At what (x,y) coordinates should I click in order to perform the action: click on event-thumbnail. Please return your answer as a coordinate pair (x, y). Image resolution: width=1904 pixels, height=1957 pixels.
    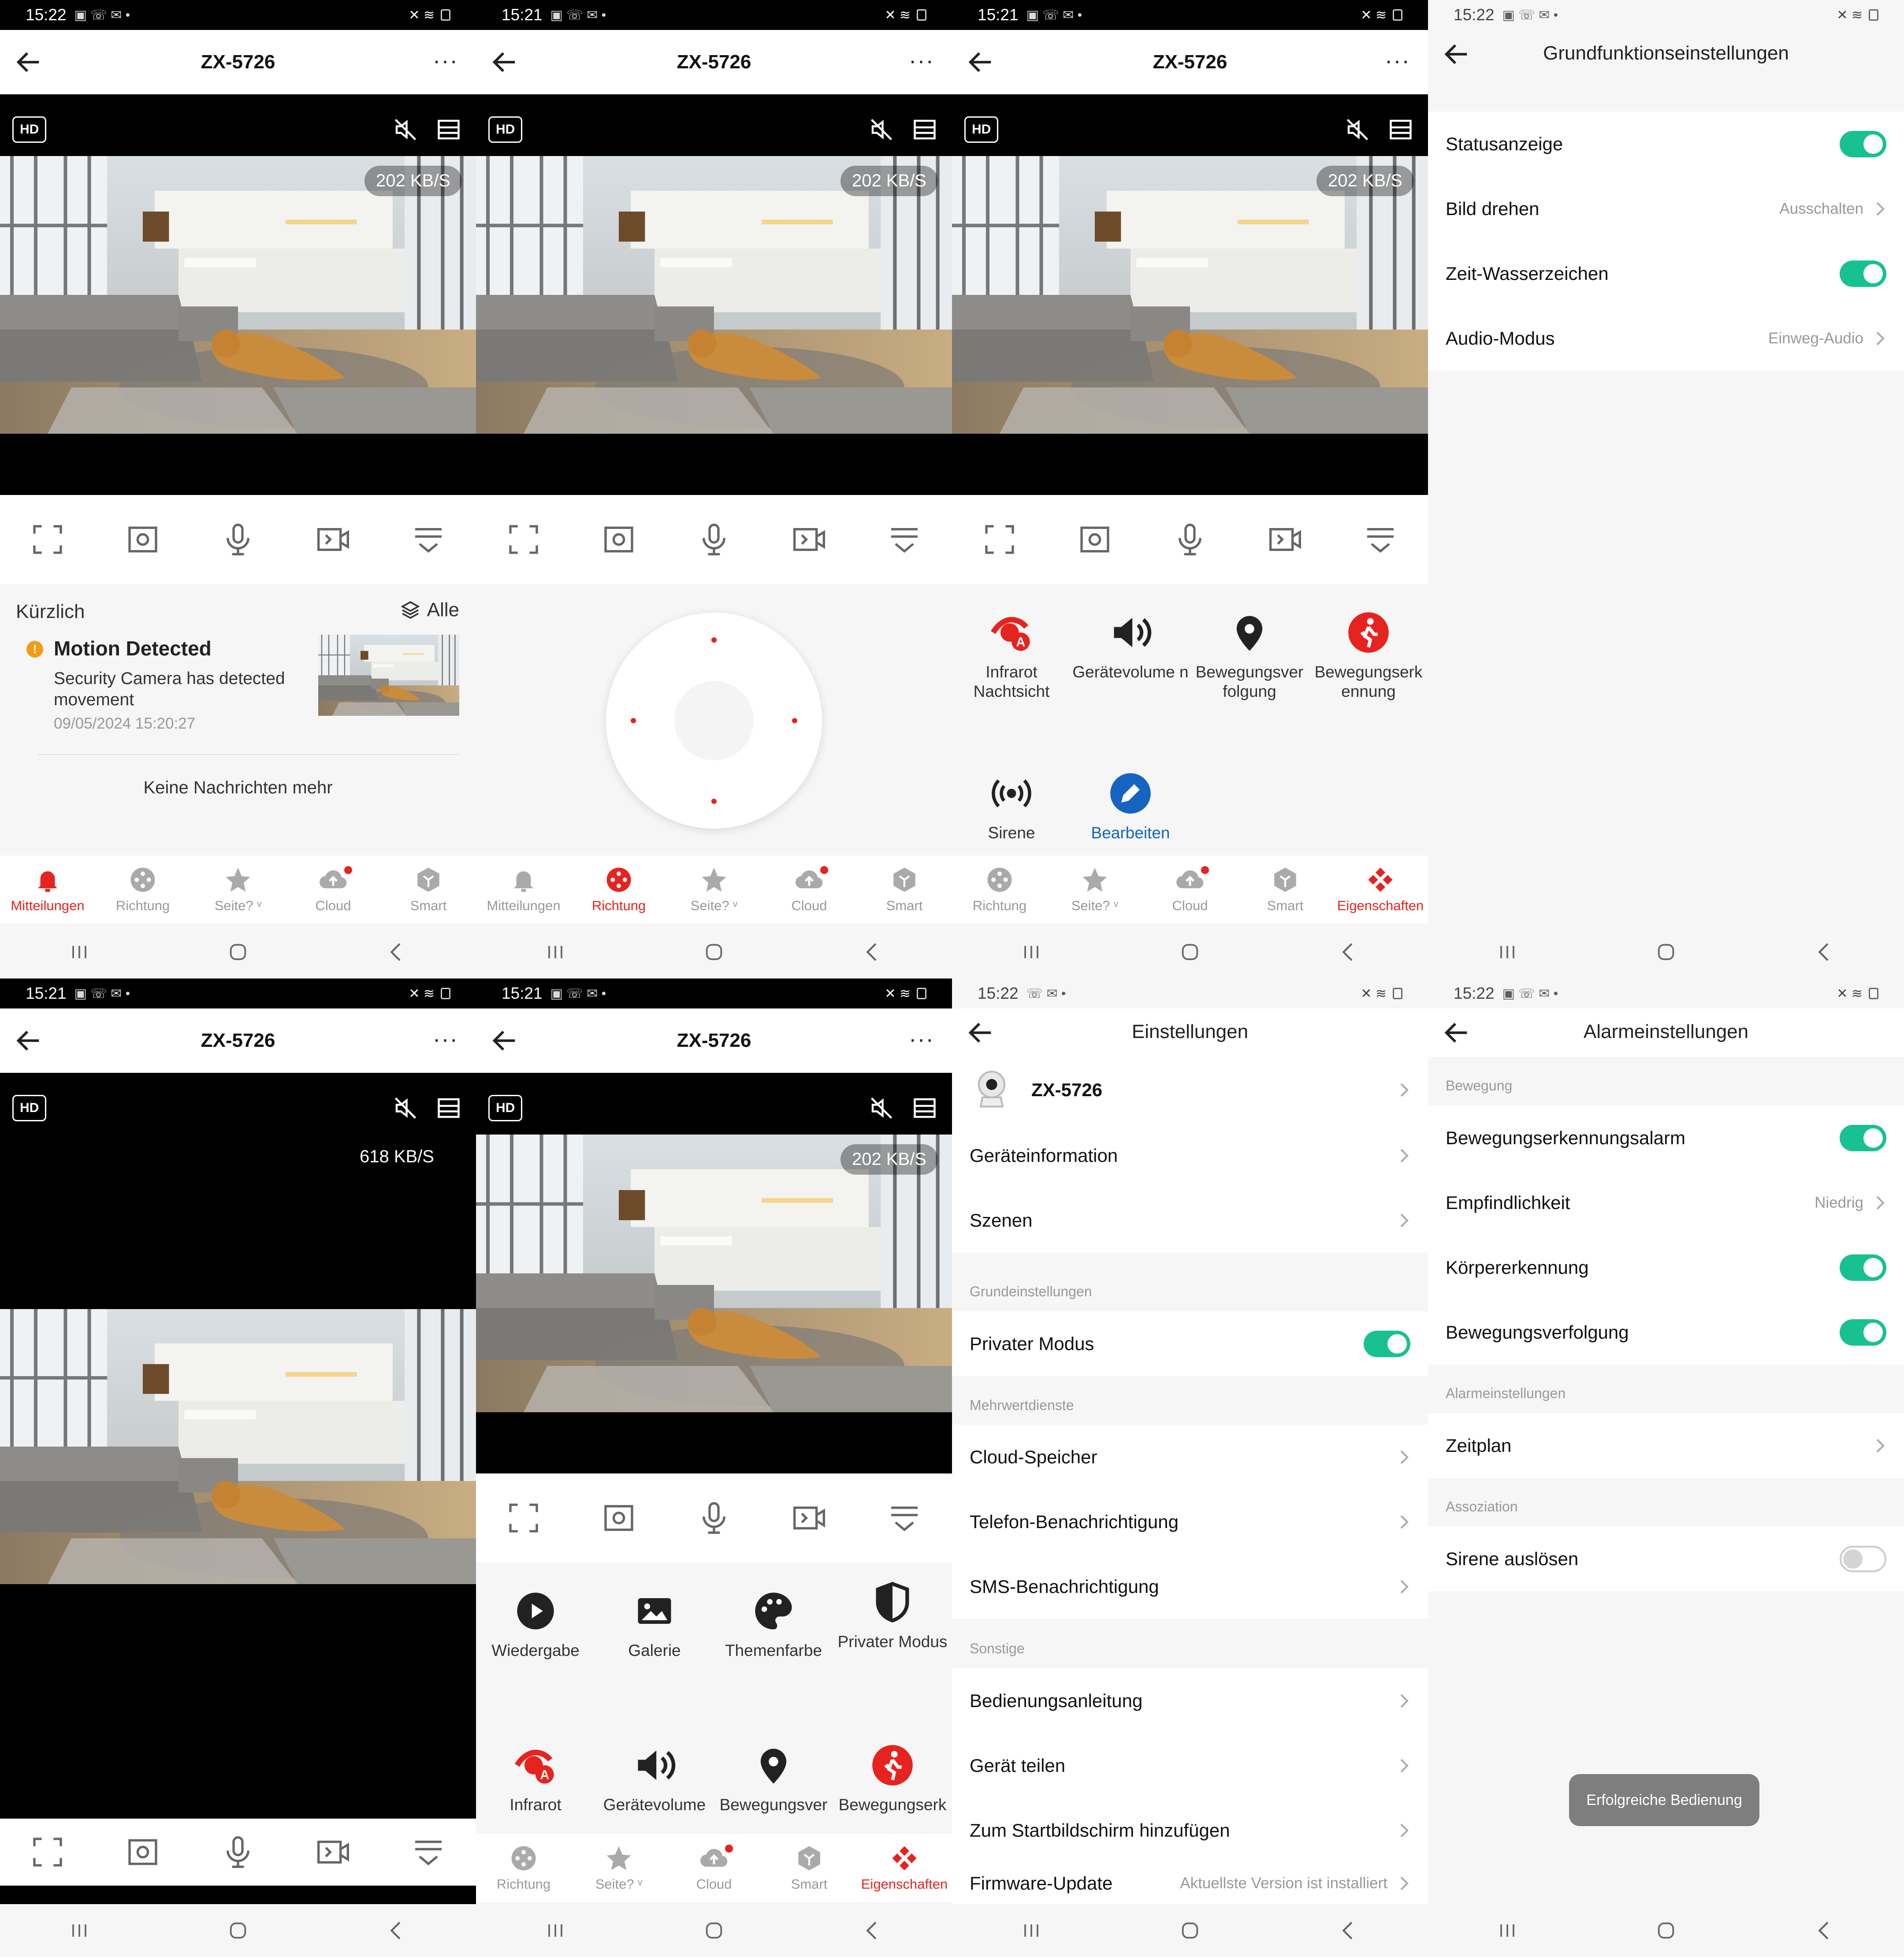
    Looking at the image, I should click on (389, 675).